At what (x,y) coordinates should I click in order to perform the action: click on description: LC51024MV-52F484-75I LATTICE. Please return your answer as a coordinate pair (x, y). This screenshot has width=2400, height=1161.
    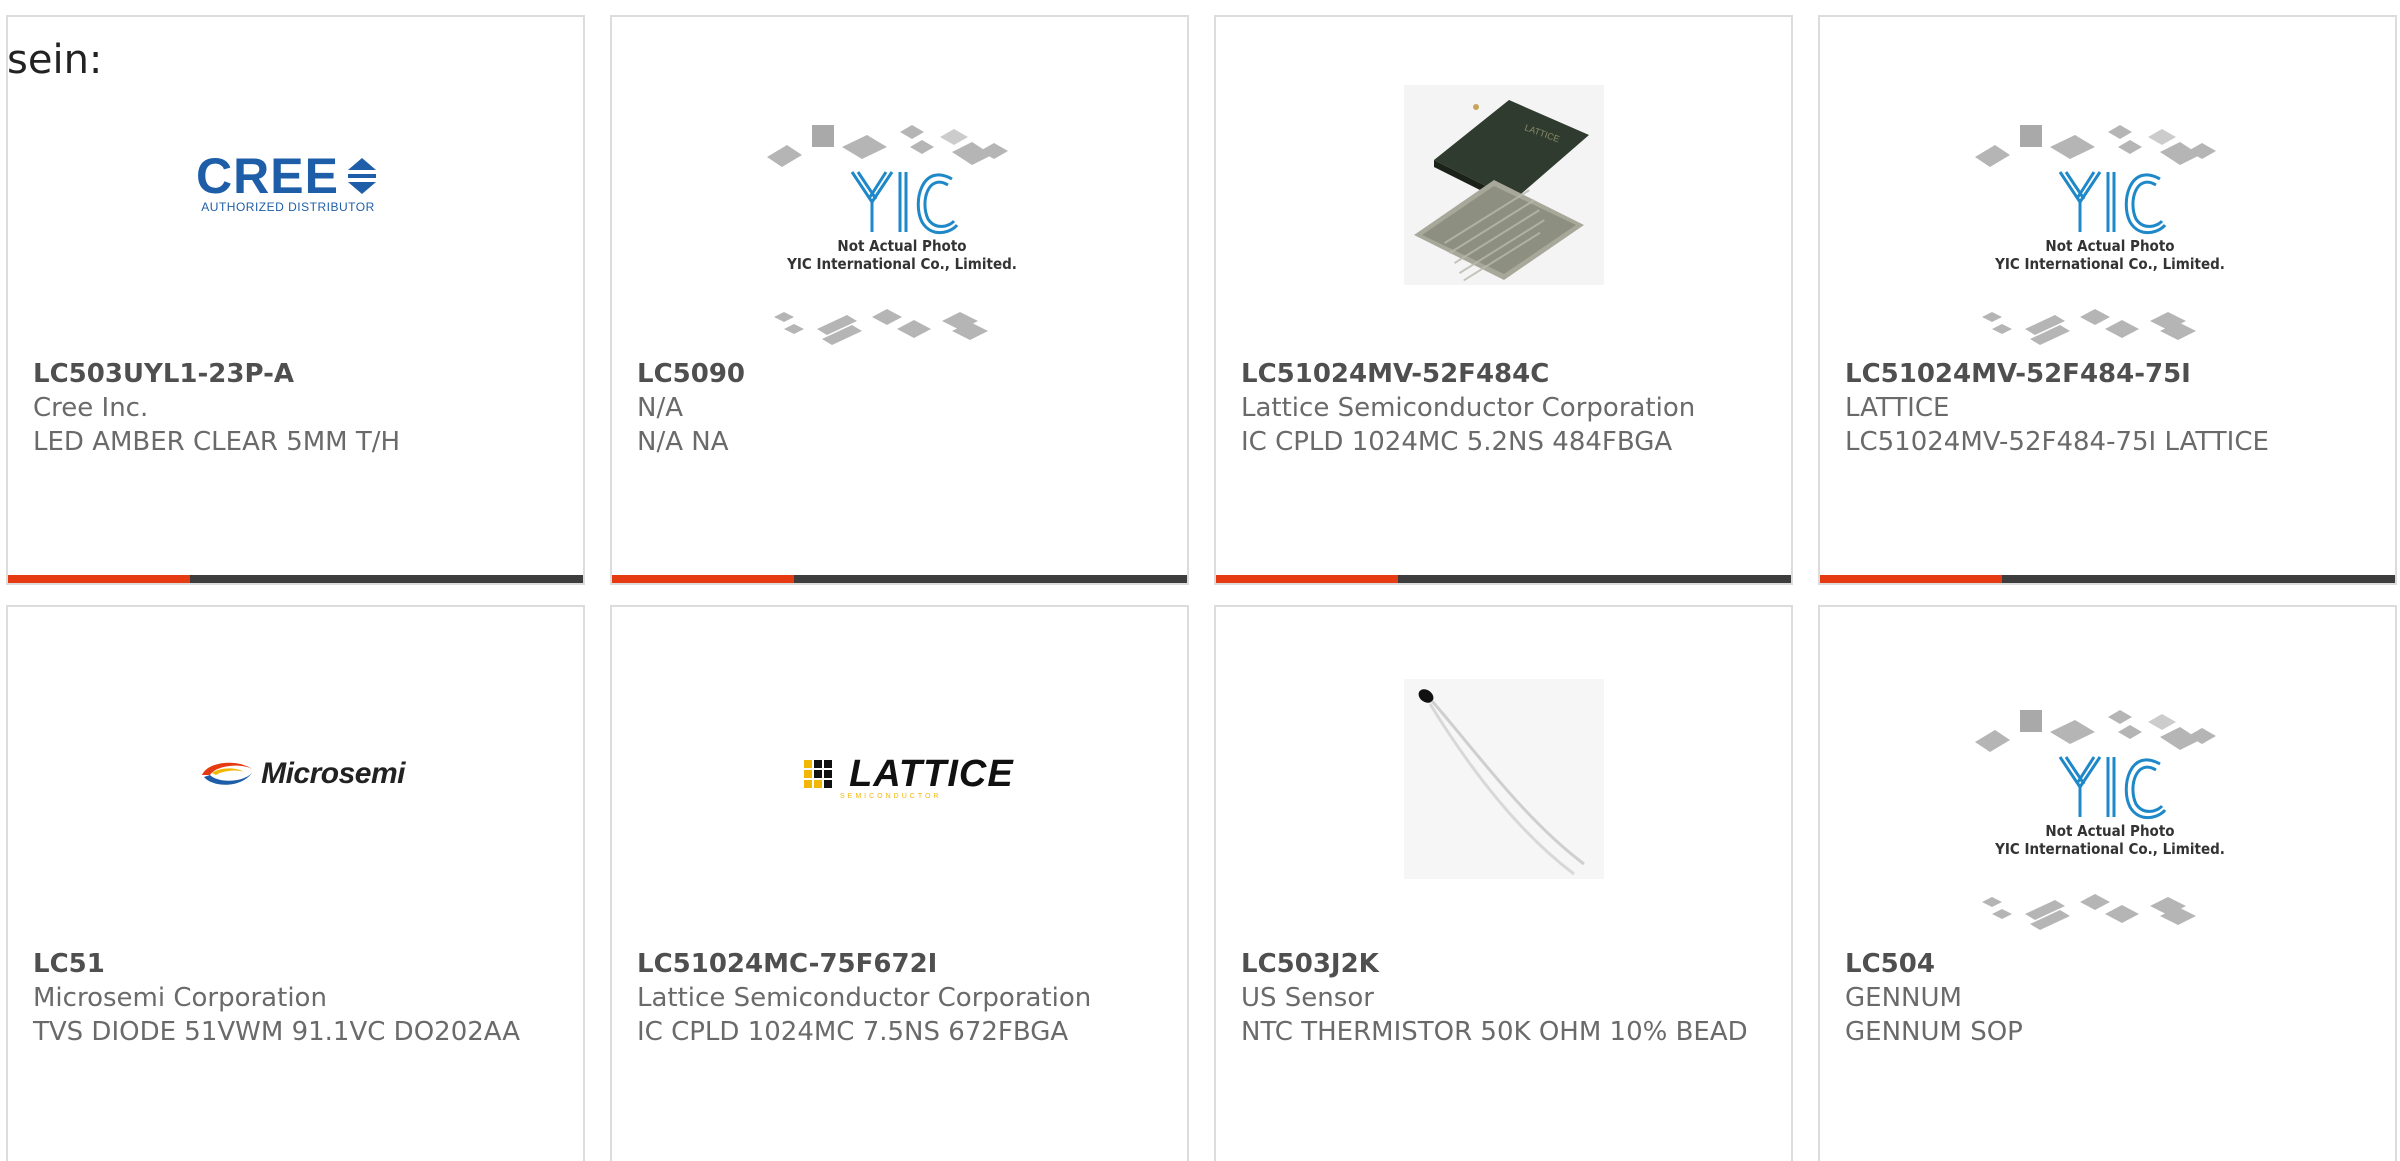
    Looking at the image, I should click on (2057, 442).